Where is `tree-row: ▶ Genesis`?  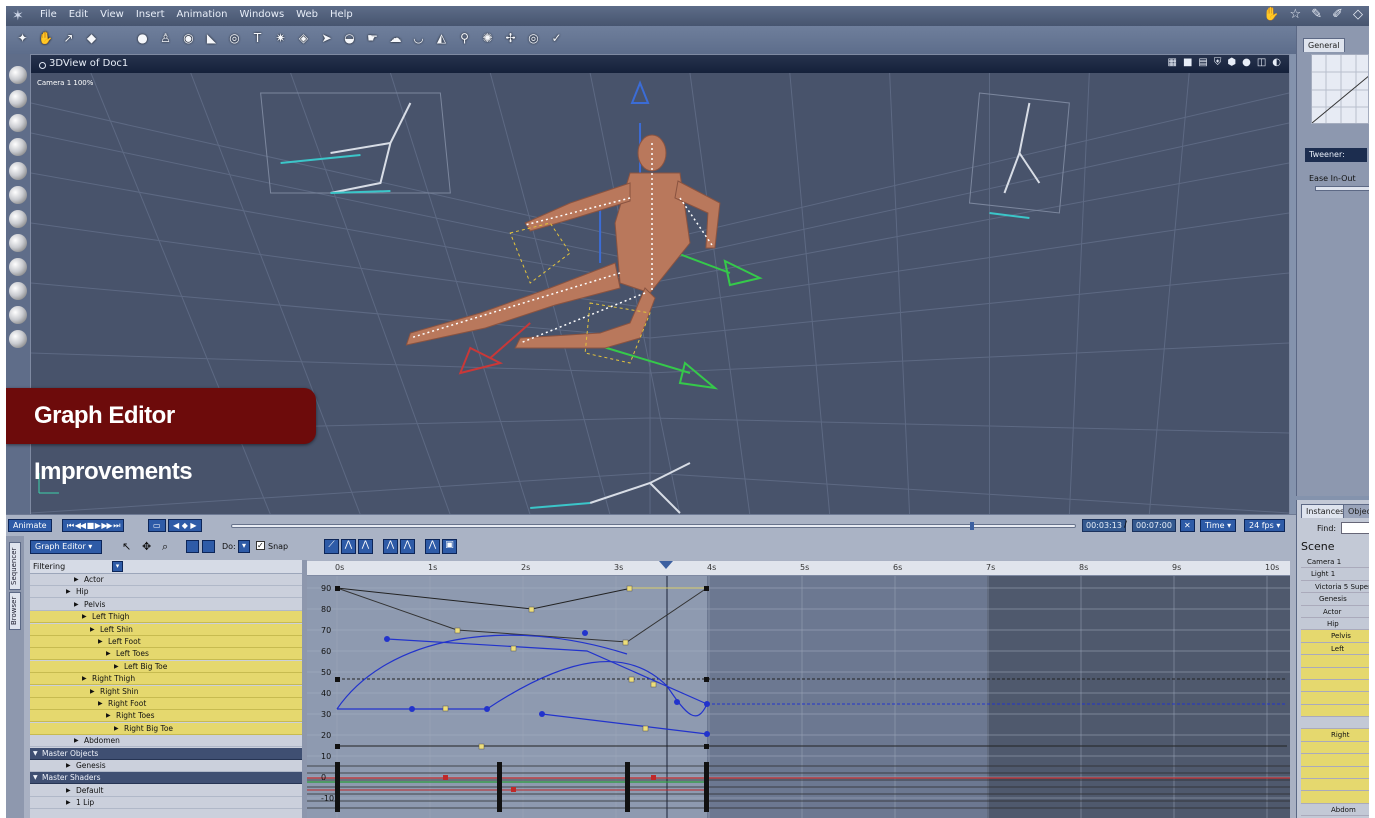 tree-row: ▶ Genesis is located at coordinates (166, 766).